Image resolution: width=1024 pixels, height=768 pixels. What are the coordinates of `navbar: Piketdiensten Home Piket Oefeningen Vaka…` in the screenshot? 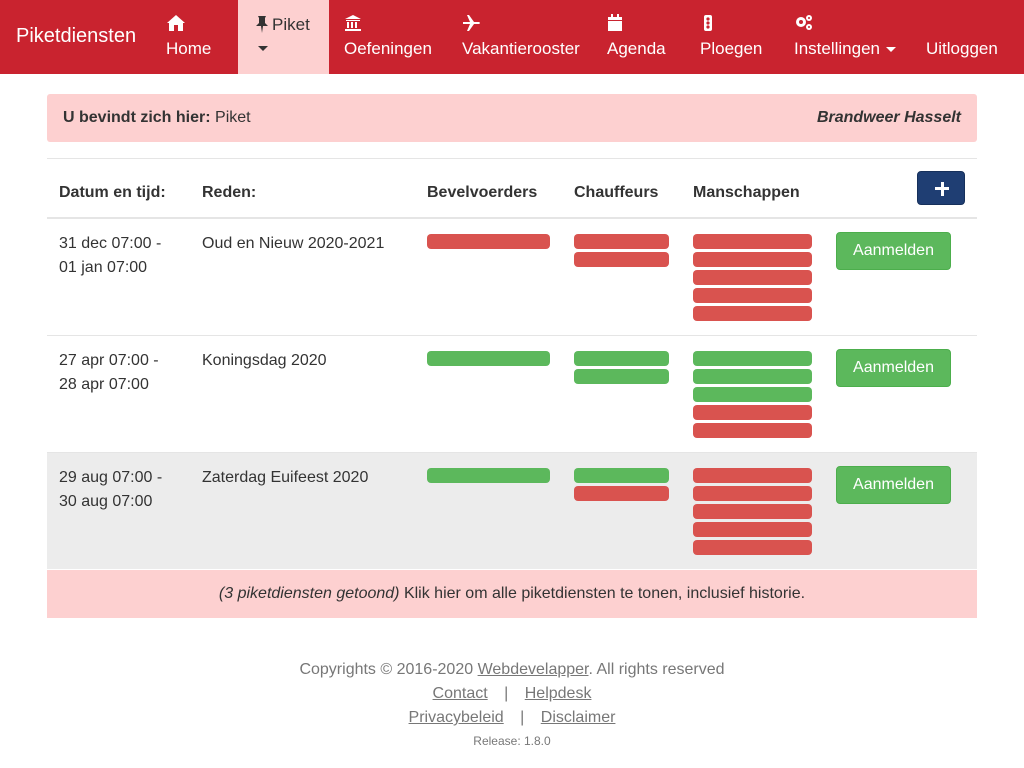 It's located at (512, 37).